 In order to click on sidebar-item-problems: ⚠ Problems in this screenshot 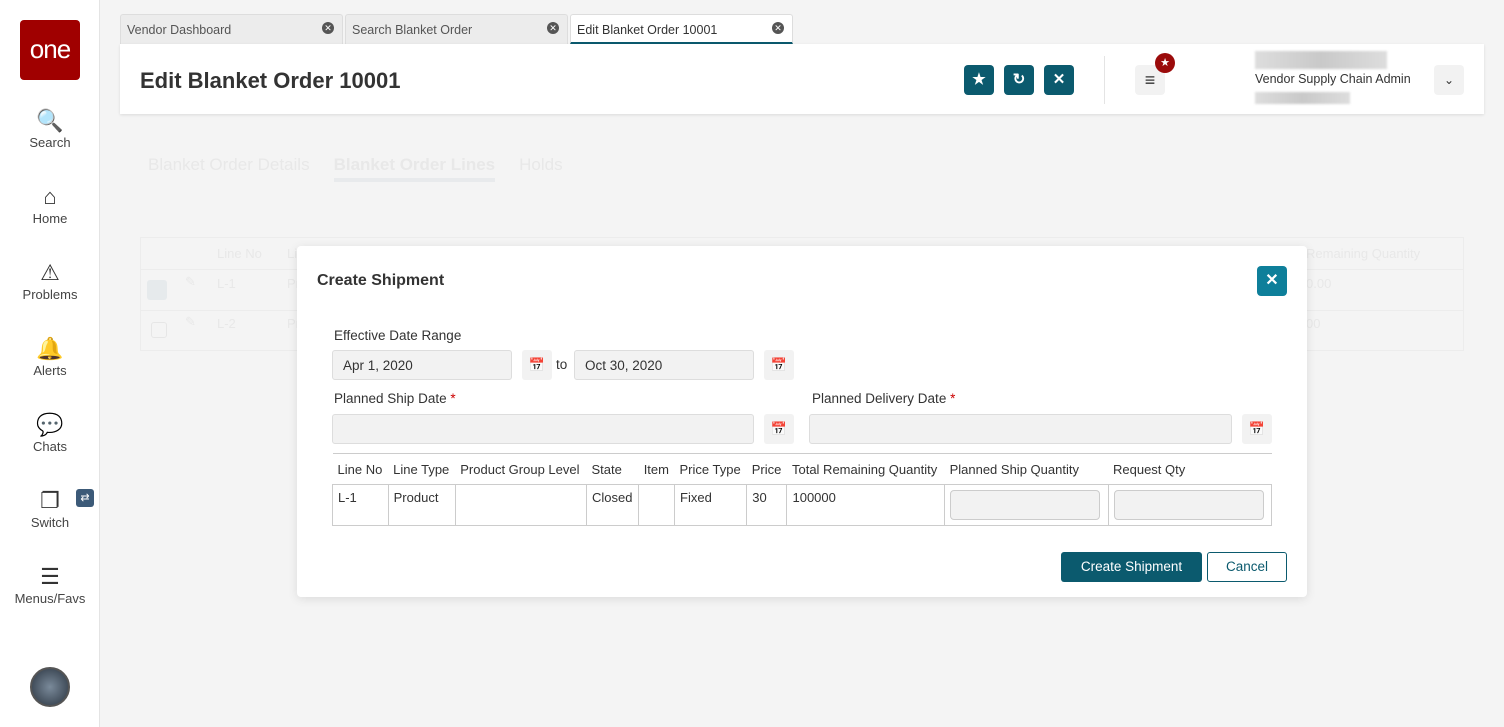, I will do `click(50, 280)`.